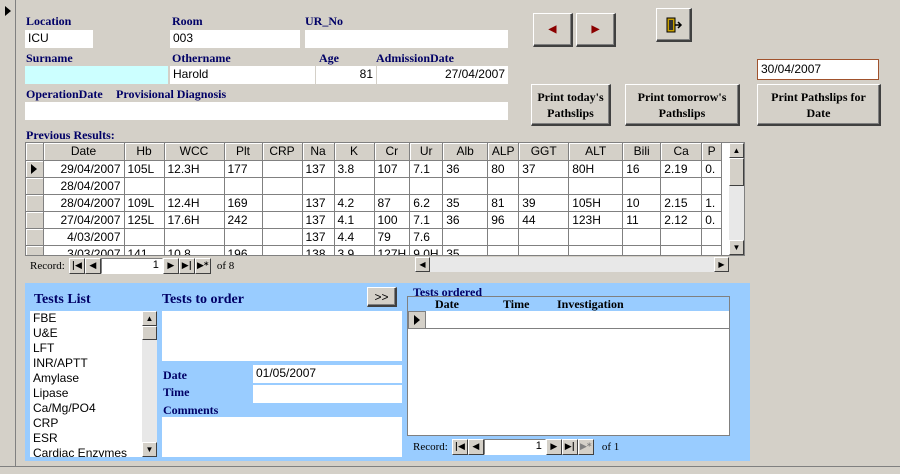 This screenshot has height=474, width=900. Describe the element at coordinates (681, 220) in the screenshot. I see `table-cell: 2.12` at that location.